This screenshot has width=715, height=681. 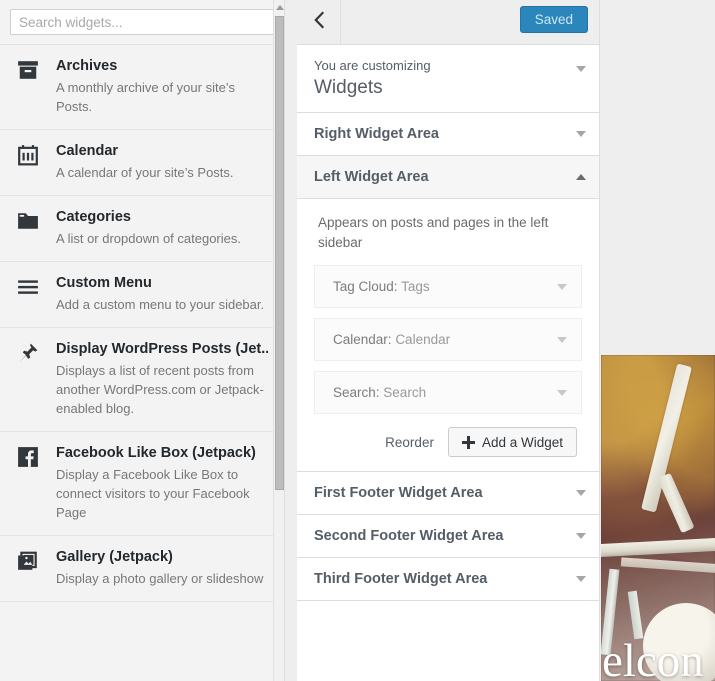 I want to click on widget-item-calendar: Calendar, so click(x=448, y=339).